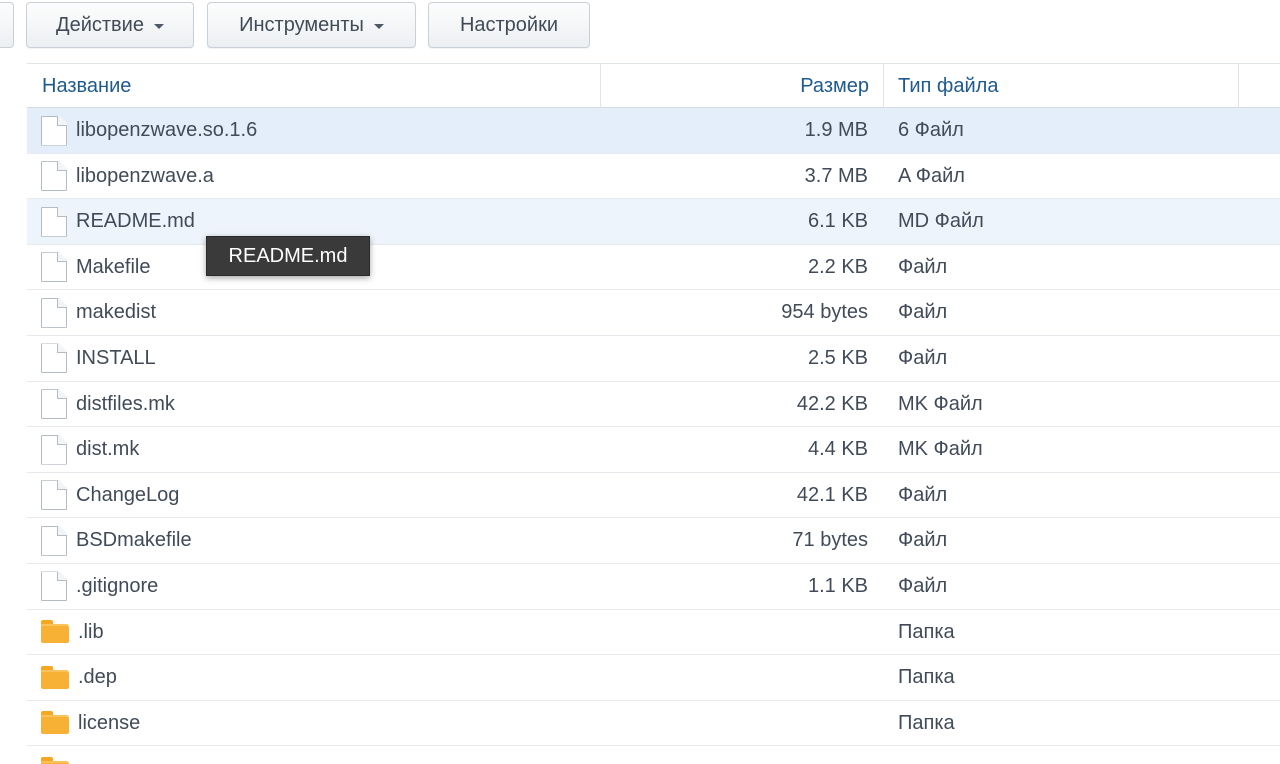 This screenshot has height=764, width=1280. What do you see at coordinates (837, 221) in the screenshot?
I see `size-cell: 6.1 KB` at bounding box center [837, 221].